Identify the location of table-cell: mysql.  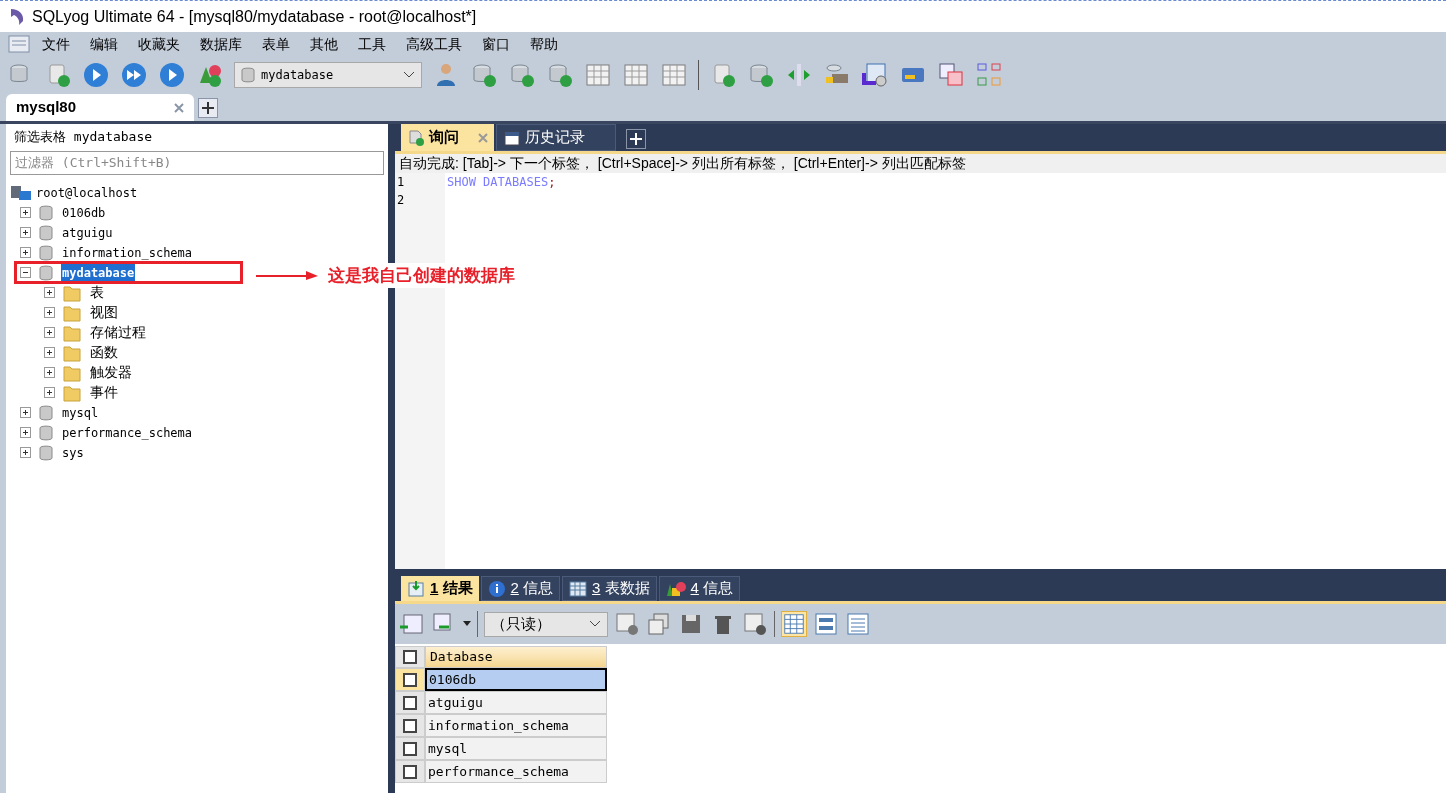
(516, 748).